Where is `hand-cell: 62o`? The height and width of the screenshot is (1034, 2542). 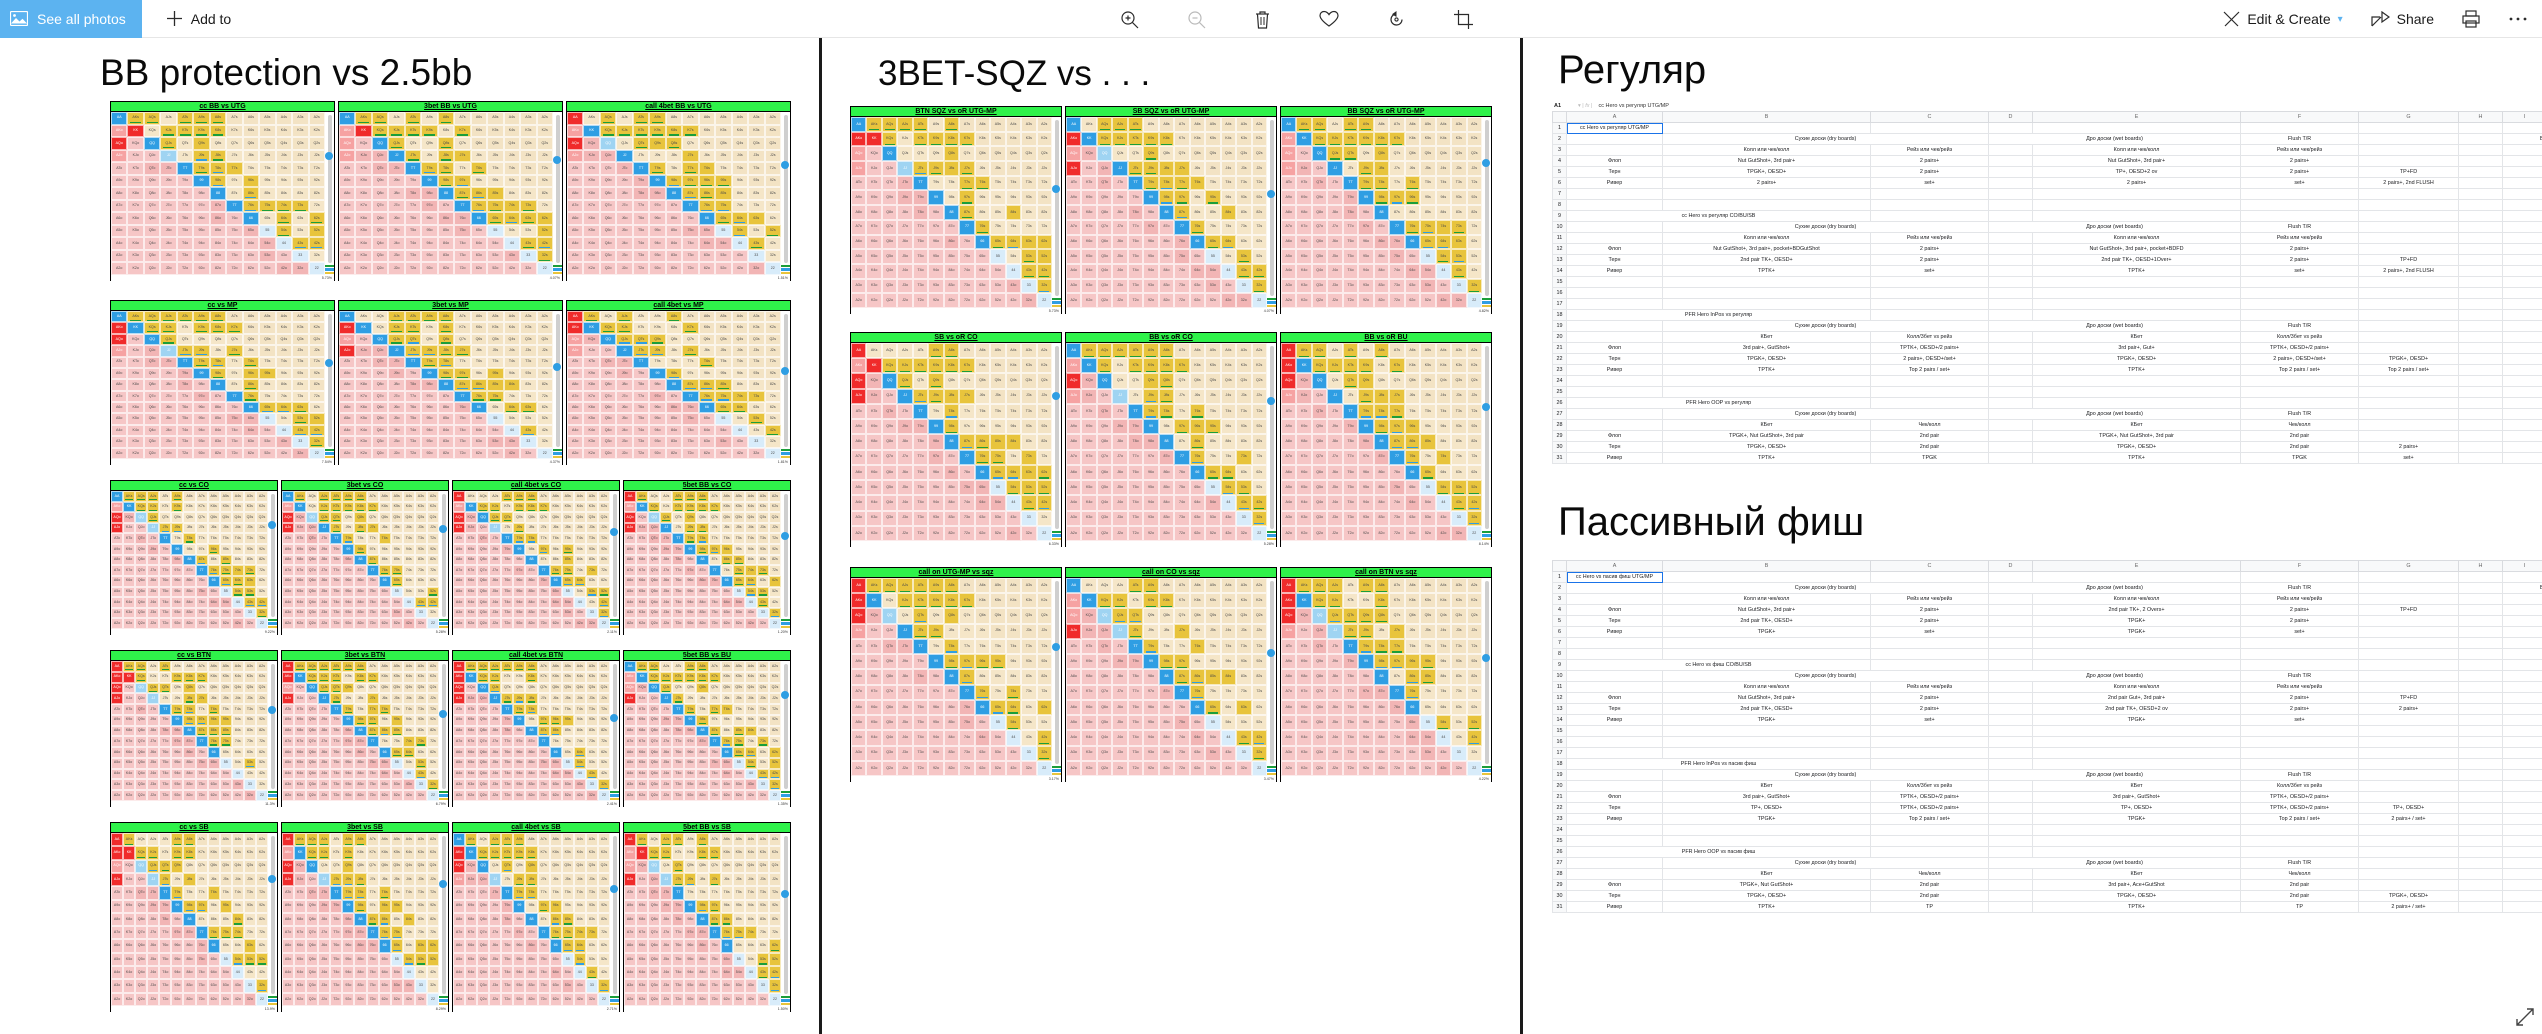
hand-cell: 62o is located at coordinates (726, 999).